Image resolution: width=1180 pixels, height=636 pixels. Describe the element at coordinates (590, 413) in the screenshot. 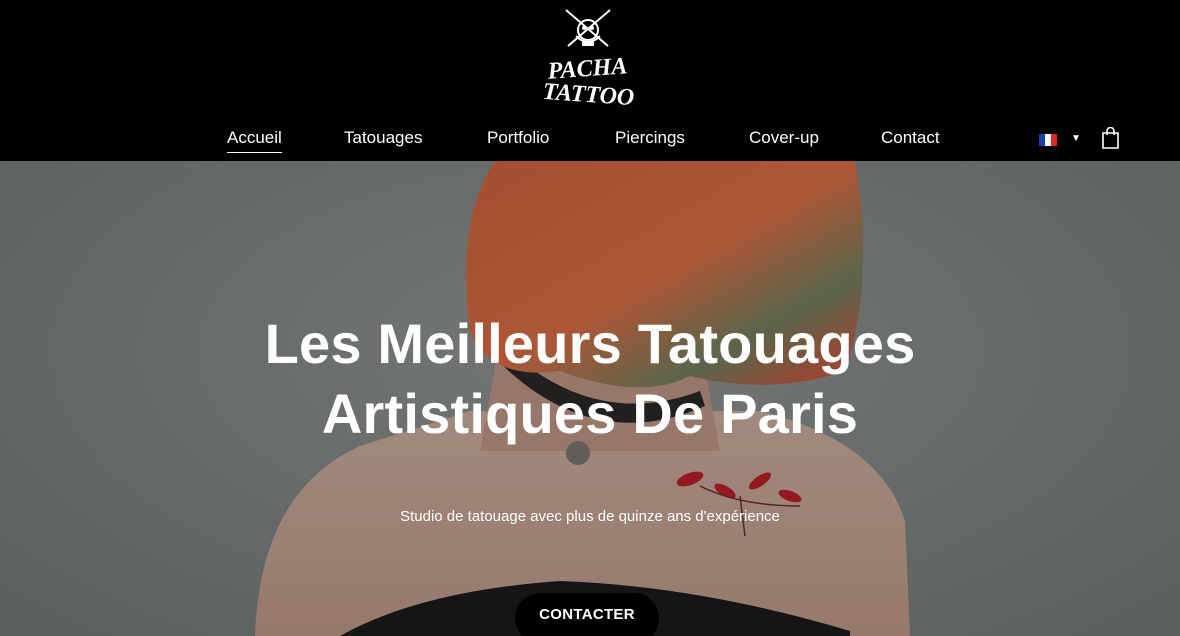

I see `hero-title-line2: Artistiques De Paris` at that location.